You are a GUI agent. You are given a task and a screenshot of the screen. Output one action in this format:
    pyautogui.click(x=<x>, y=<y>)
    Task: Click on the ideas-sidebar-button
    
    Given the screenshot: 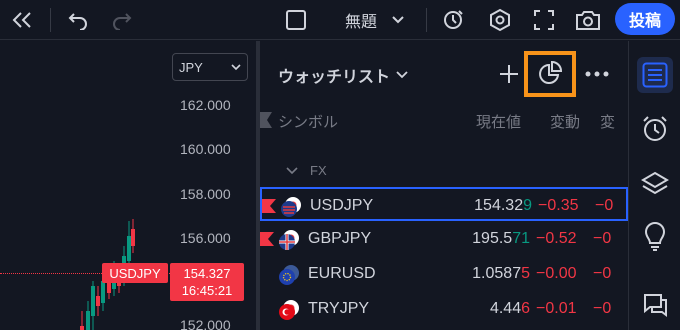 What is the action you would take?
    pyautogui.click(x=655, y=237)
    